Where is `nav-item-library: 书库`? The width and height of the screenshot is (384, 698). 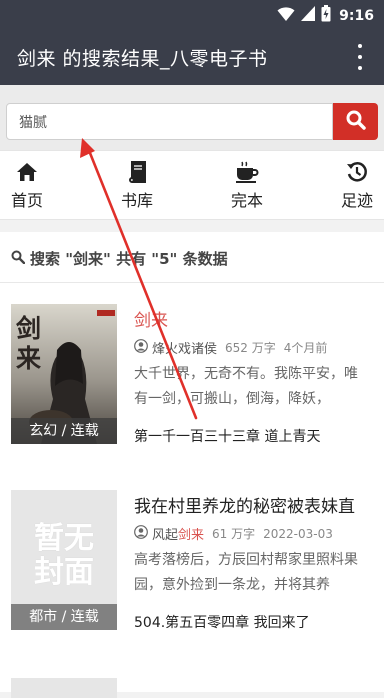 nav-item-library: 书库 is located at coordinates (137, 185).